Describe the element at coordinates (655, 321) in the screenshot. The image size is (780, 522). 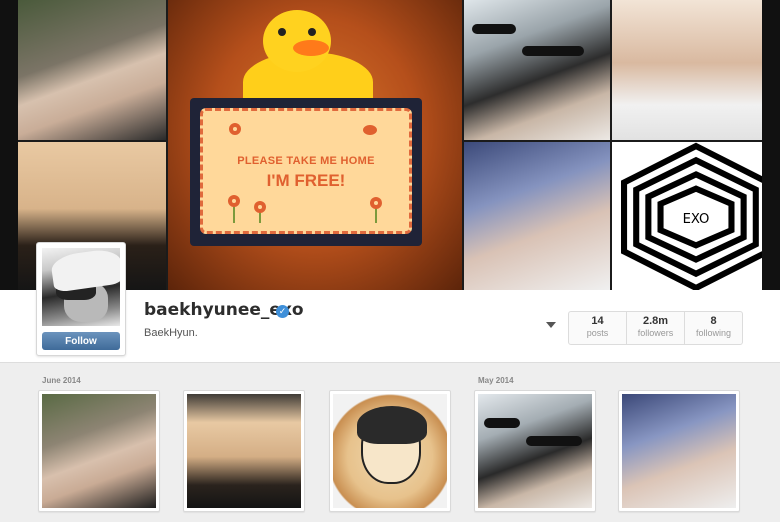
I see `stat-value: 2.8m` at that location.